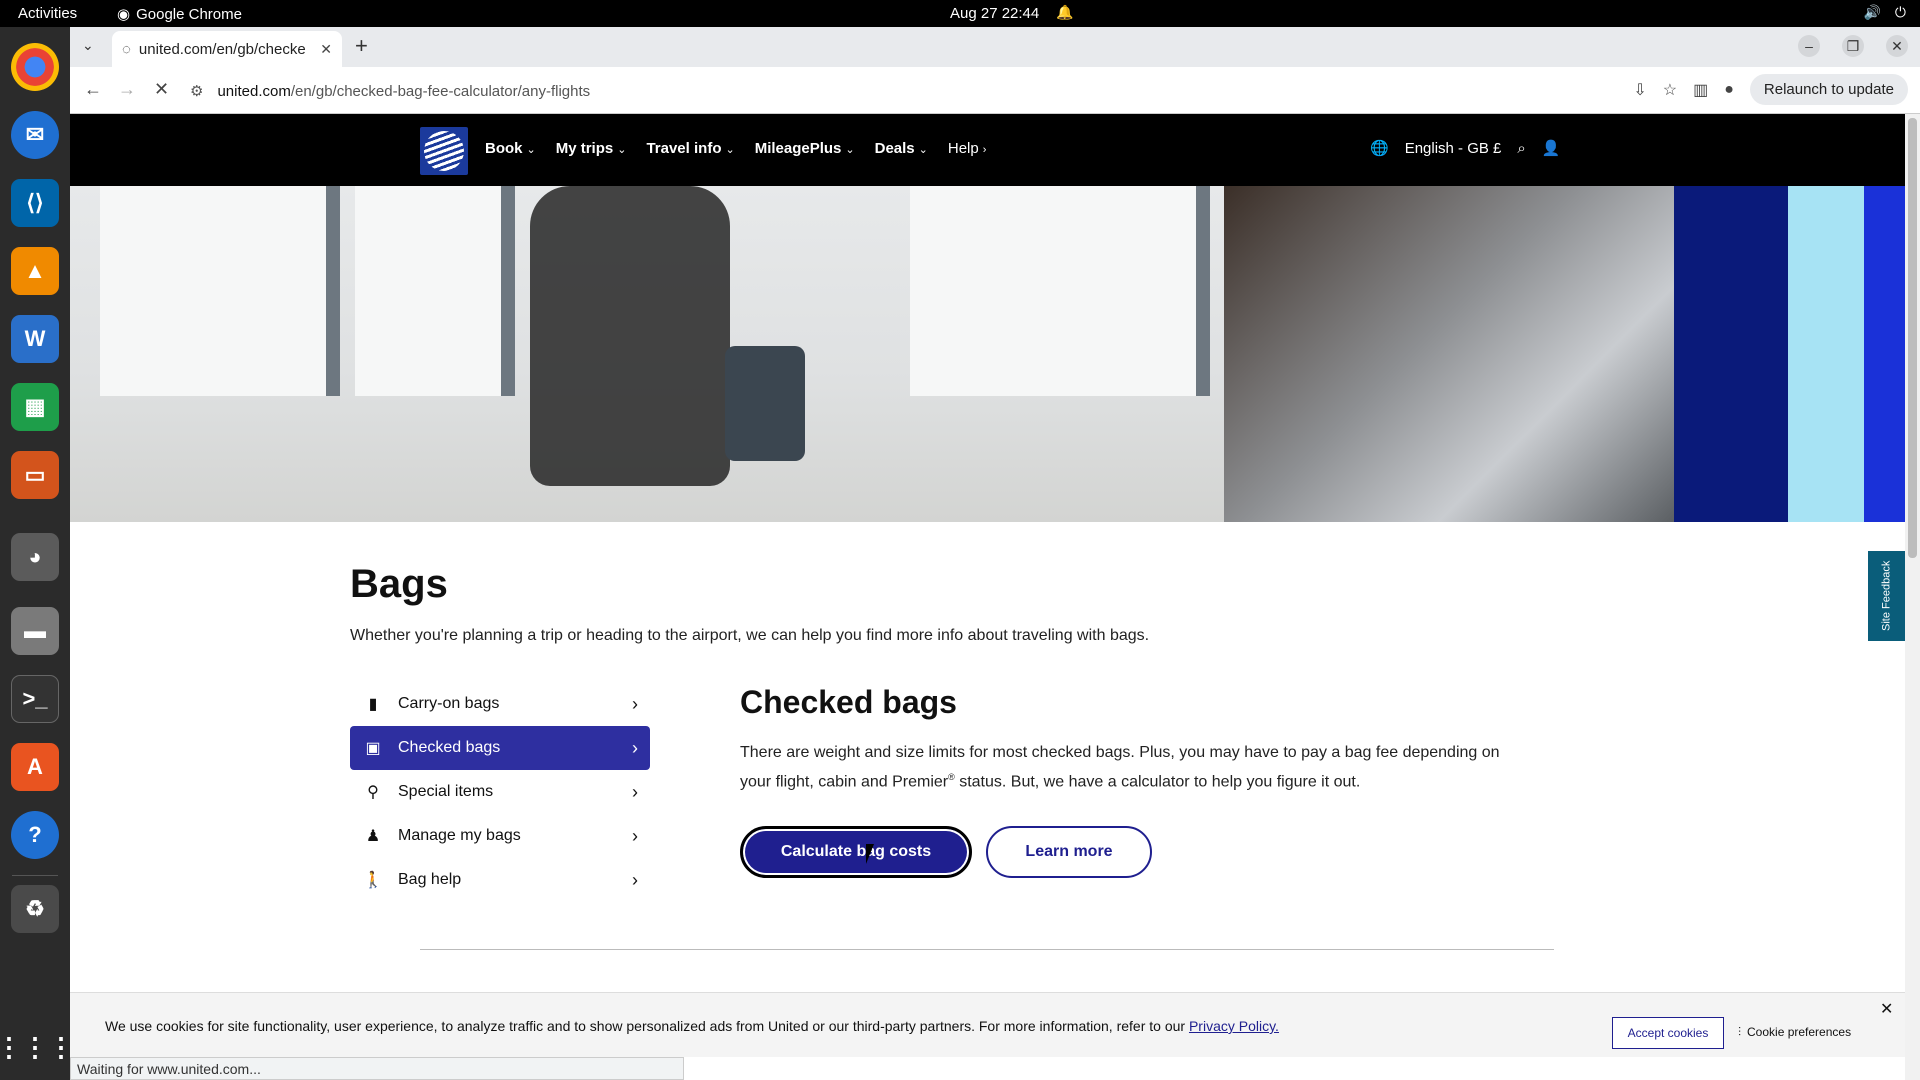 The height and width of the screenshot is (1080, 1920). I want to click on menu-book: Book ⌄, so click(510, 148).